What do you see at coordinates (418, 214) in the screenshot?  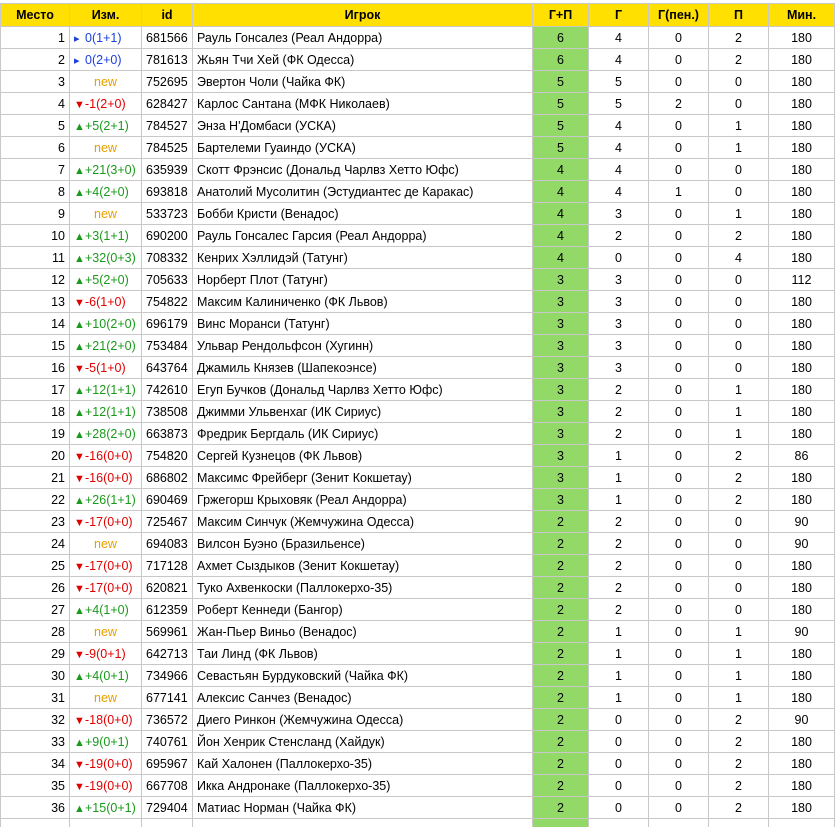 I see `table-row: 9new533723Бобби Кристи (Венадос)4301180` at bounding box center [418, 214].